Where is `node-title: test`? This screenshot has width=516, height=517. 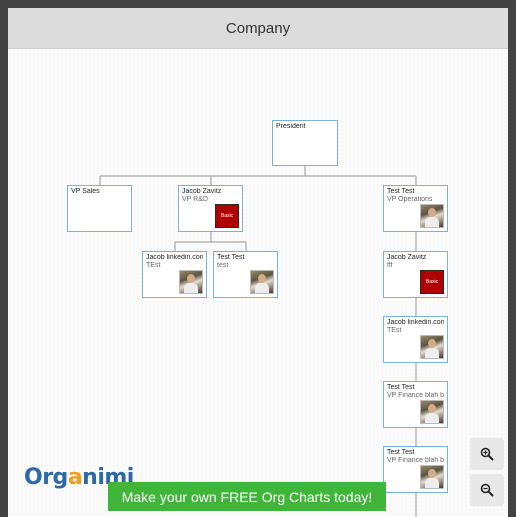 node-title: test is located at coordinates (223, 265).